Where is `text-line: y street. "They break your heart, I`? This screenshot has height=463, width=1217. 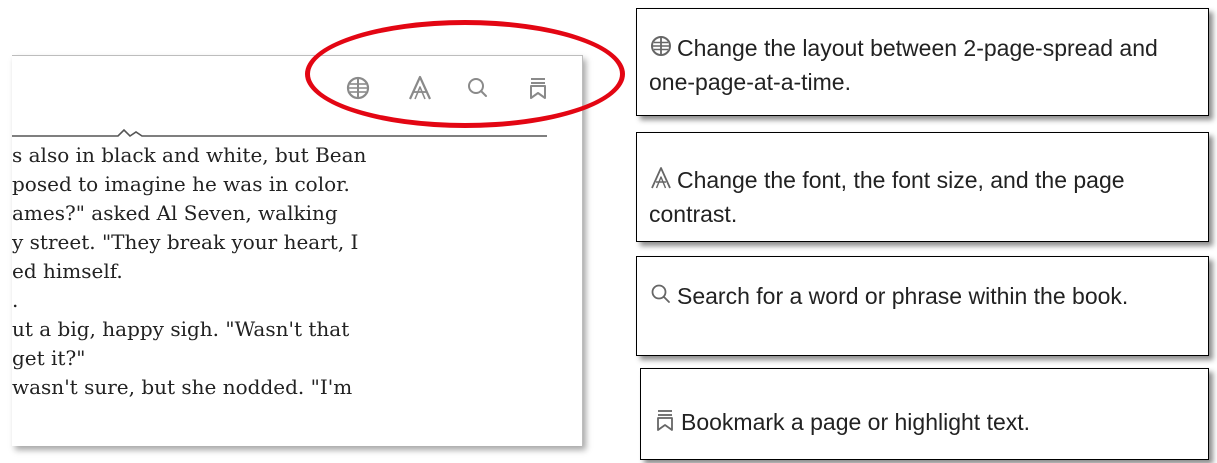 text-line: y street. "They break your heart, I is located at coordinates (185, 242).